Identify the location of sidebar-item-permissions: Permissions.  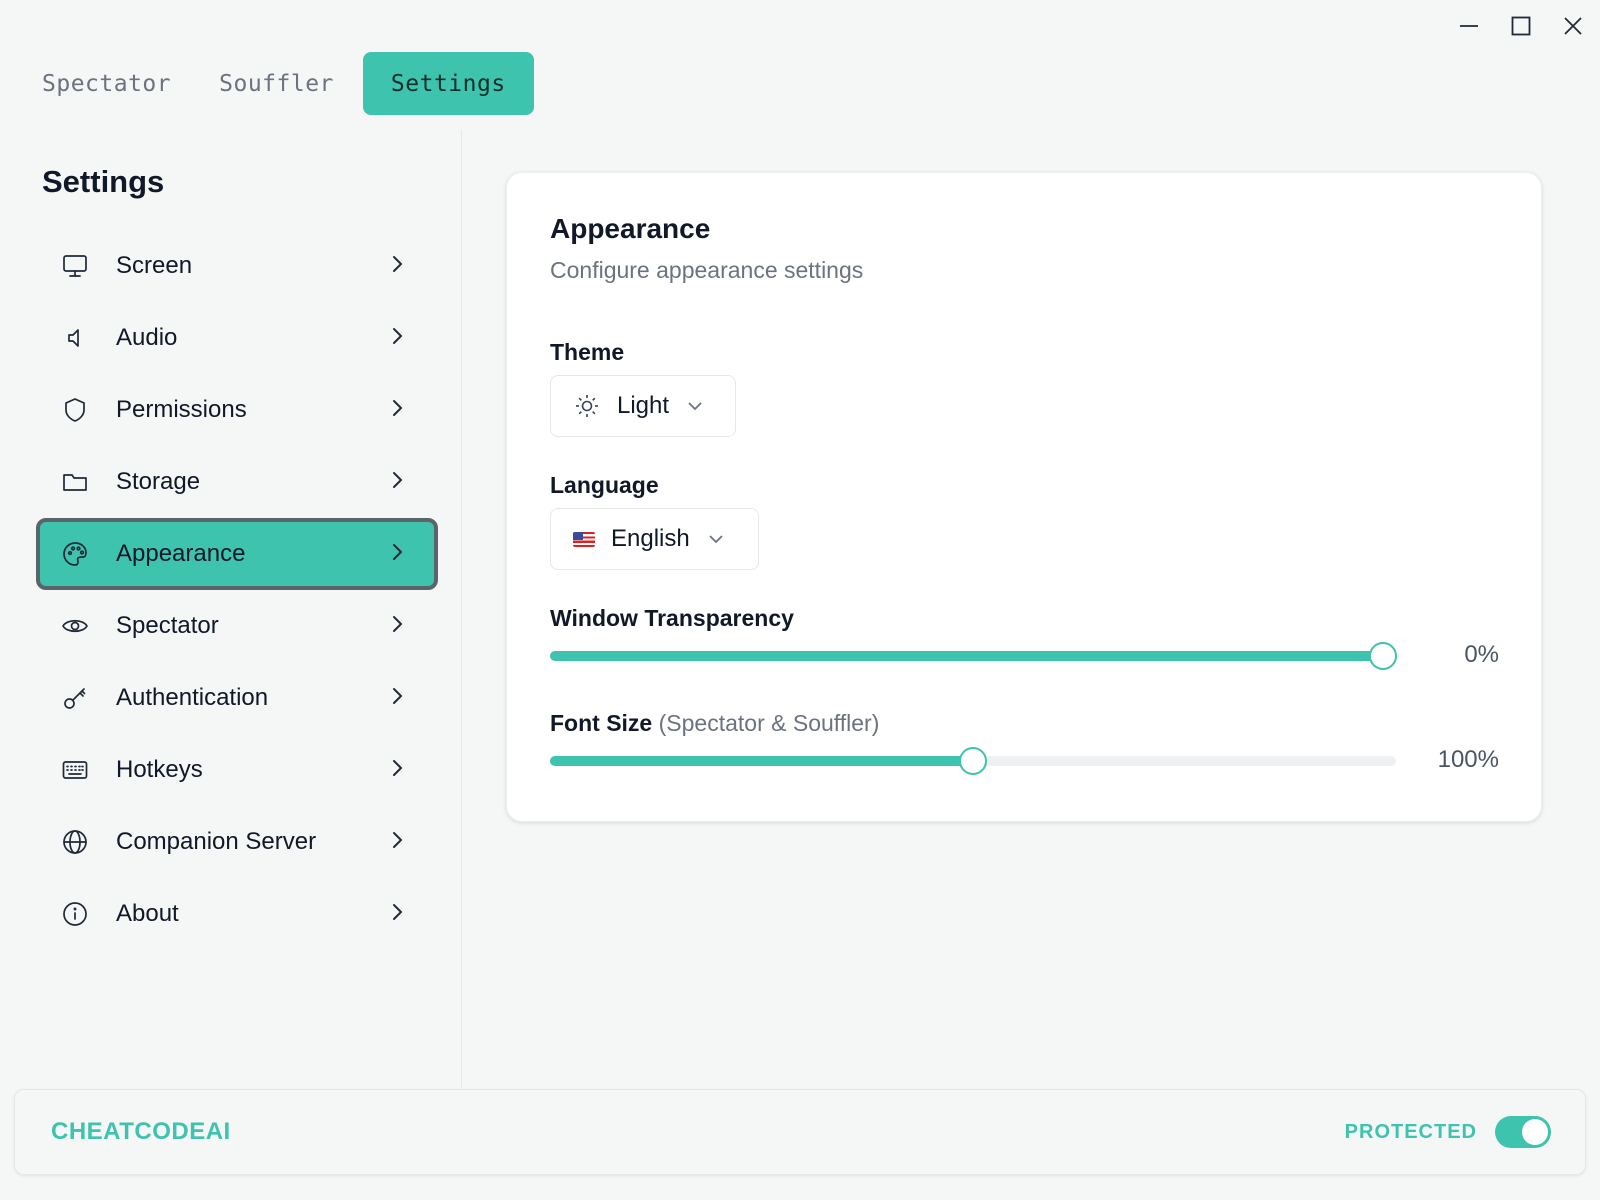
(237, 410).